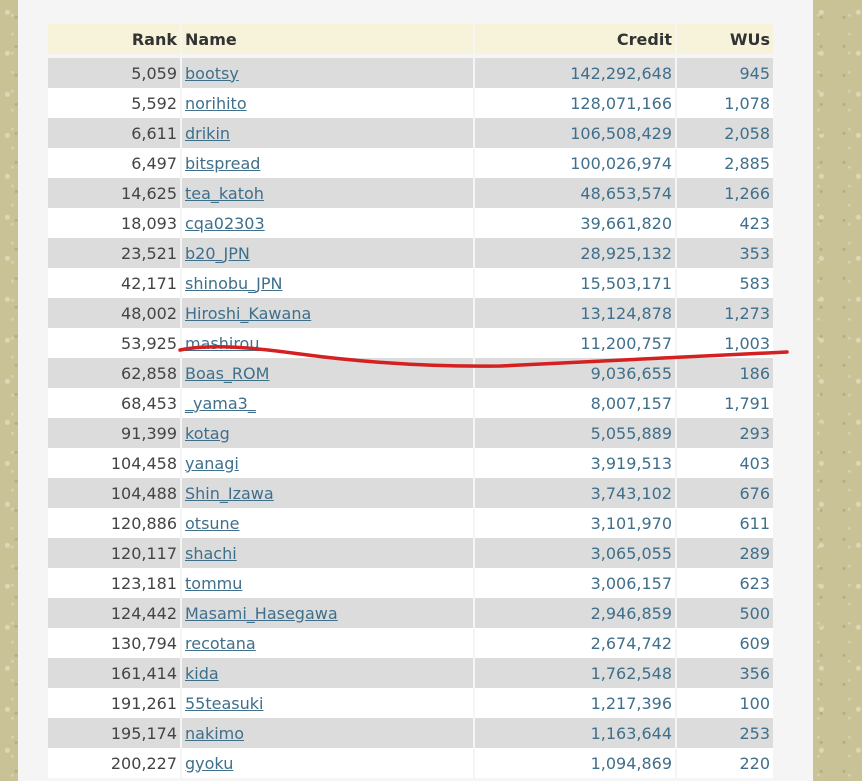 The image size is (862, 781). What do you see at coordinates (725, 763) in the screenshot?
I see `wus-cell: 220` at bounding box center [725, 763].